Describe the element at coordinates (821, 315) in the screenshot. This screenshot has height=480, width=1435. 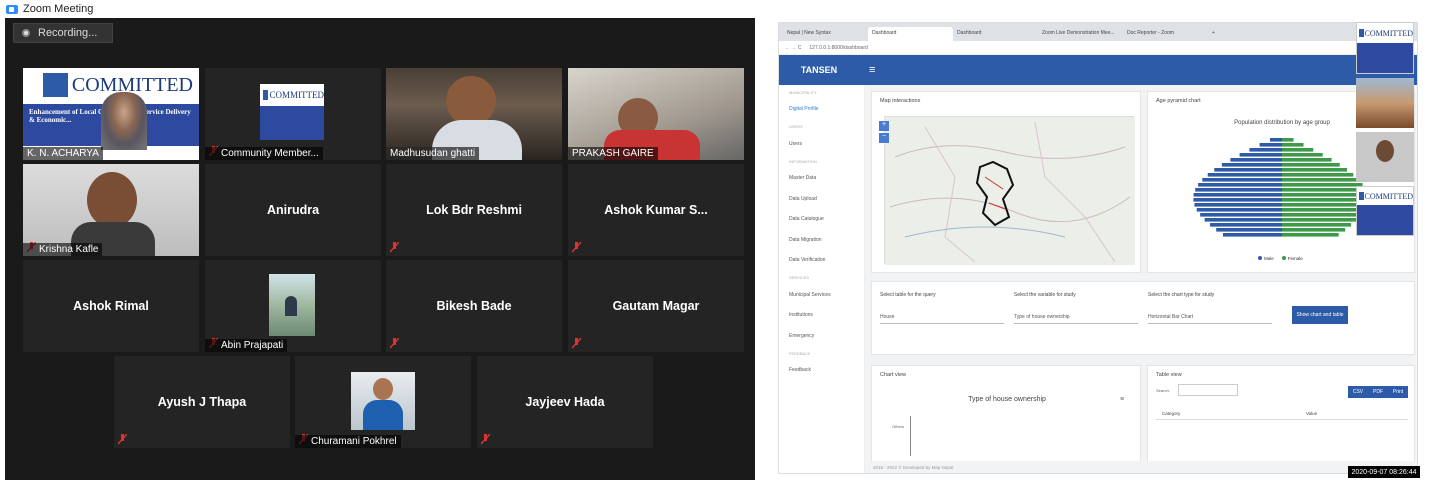
I see `sidebar-item: Institutions` at that location.